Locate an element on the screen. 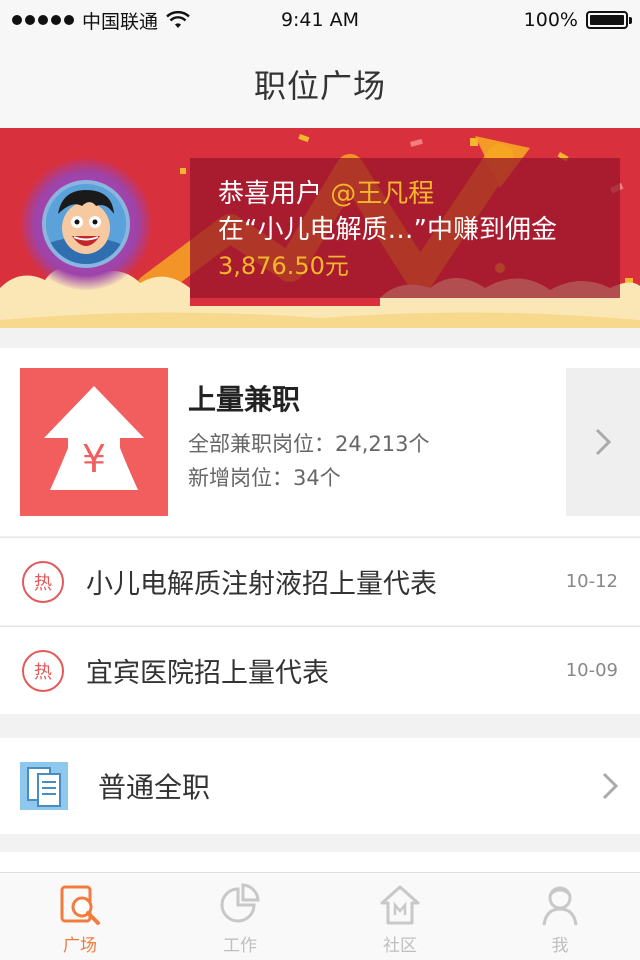  nav-bar: 职位广场 is located at coordinates (320, 84).